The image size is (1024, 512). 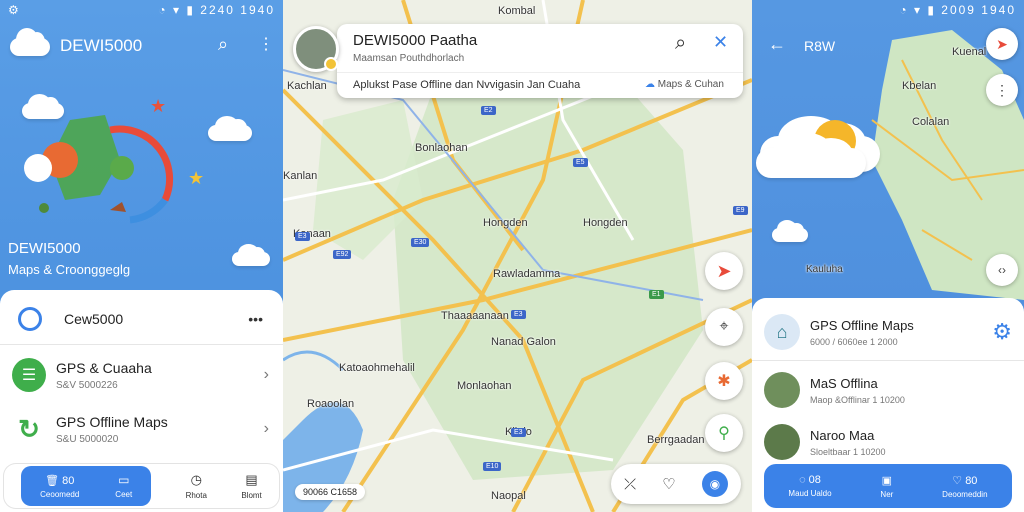 What do you see at coordinates (888, 10) in the screenshot?
I see `status-bar: ◔ ▾ ▮ 2009 1940` at bounding box center [888, 10].